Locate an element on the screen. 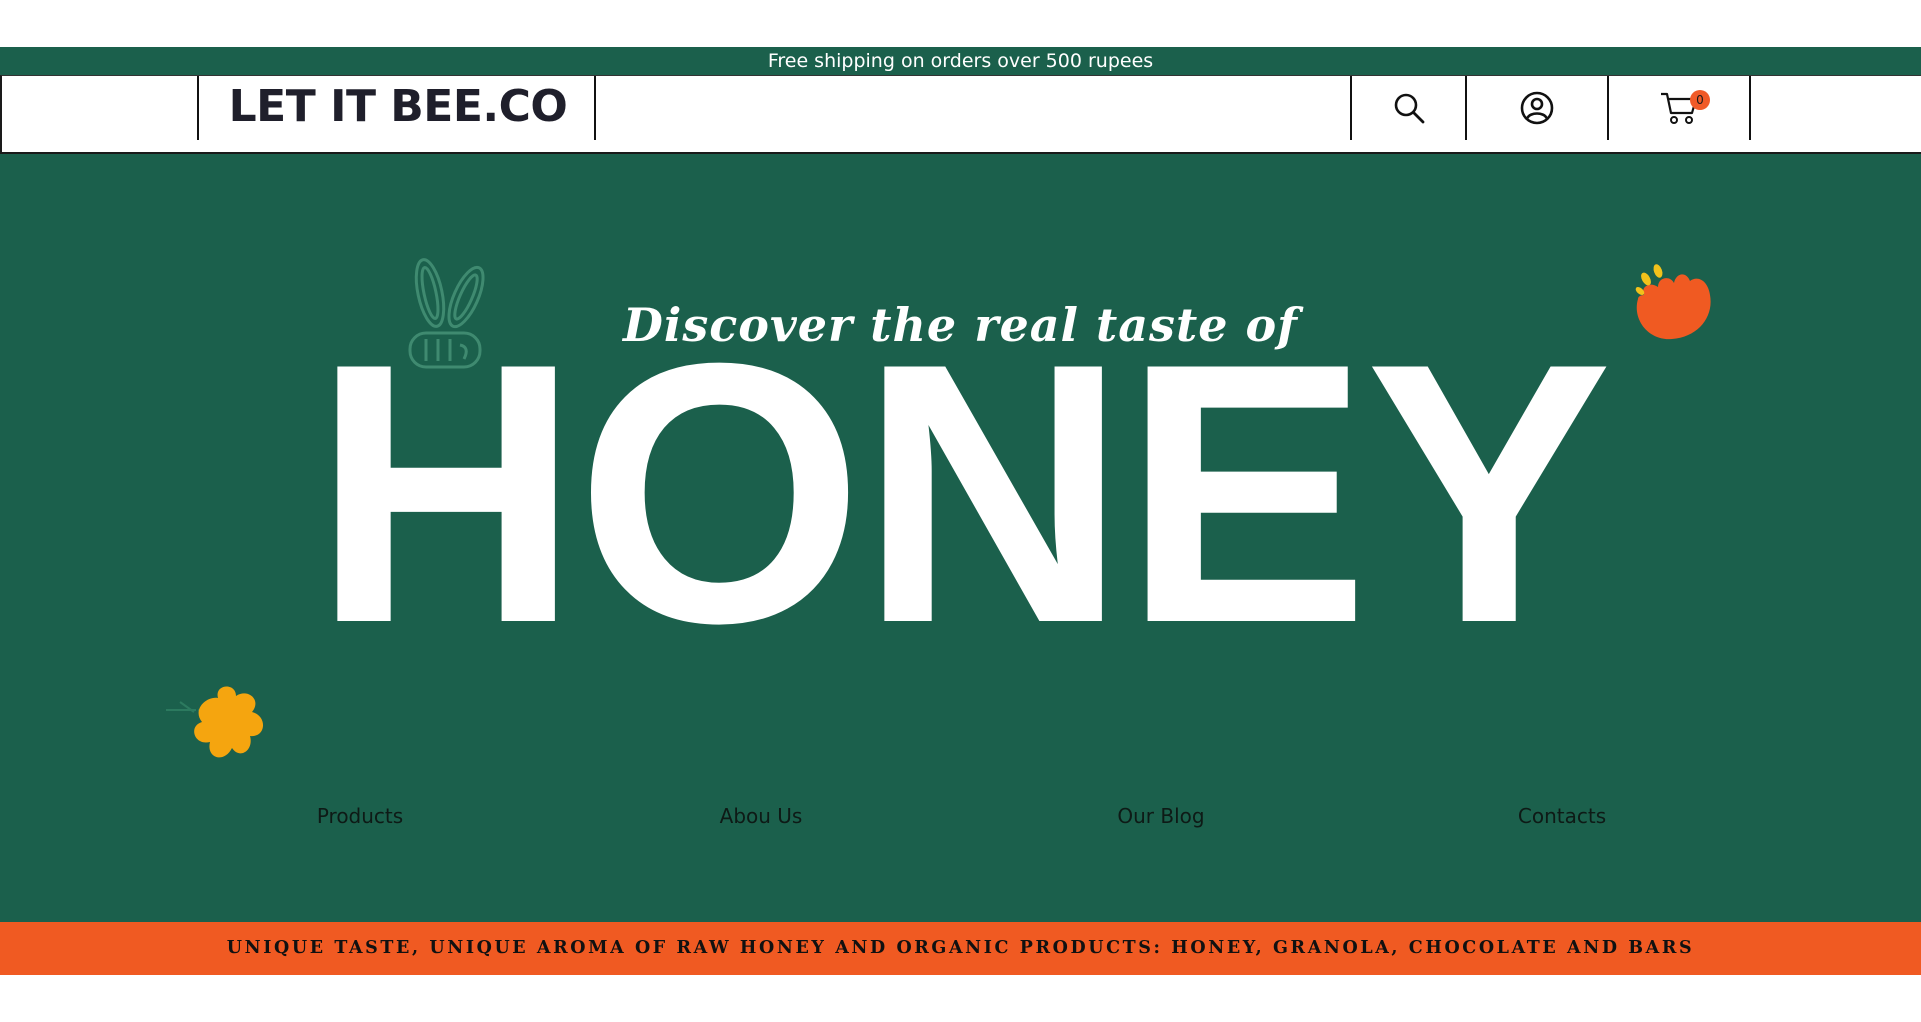 This screenshot has height=1022, width=1921. nav-item-products: Products is located at coordinates (360, 816).